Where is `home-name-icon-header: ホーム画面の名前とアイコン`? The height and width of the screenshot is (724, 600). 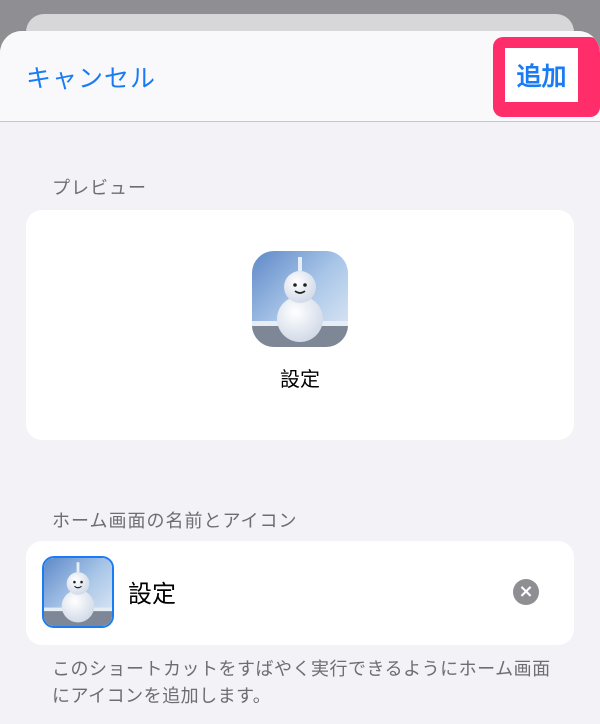 home-name-icon-header: ホーム画面の名前とアイコン is located at coordinates (175, 521).